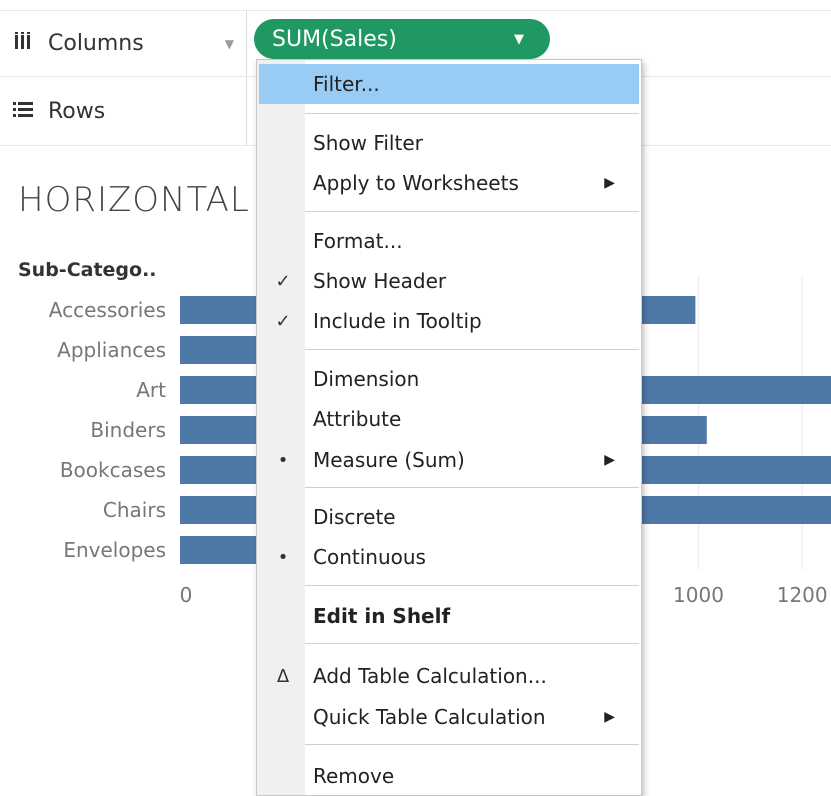 The image size is (831, 796). Describe the element at coordinates (334, 39) in the screenshot. I see `pill-label: SUM(Sales)` at that location.